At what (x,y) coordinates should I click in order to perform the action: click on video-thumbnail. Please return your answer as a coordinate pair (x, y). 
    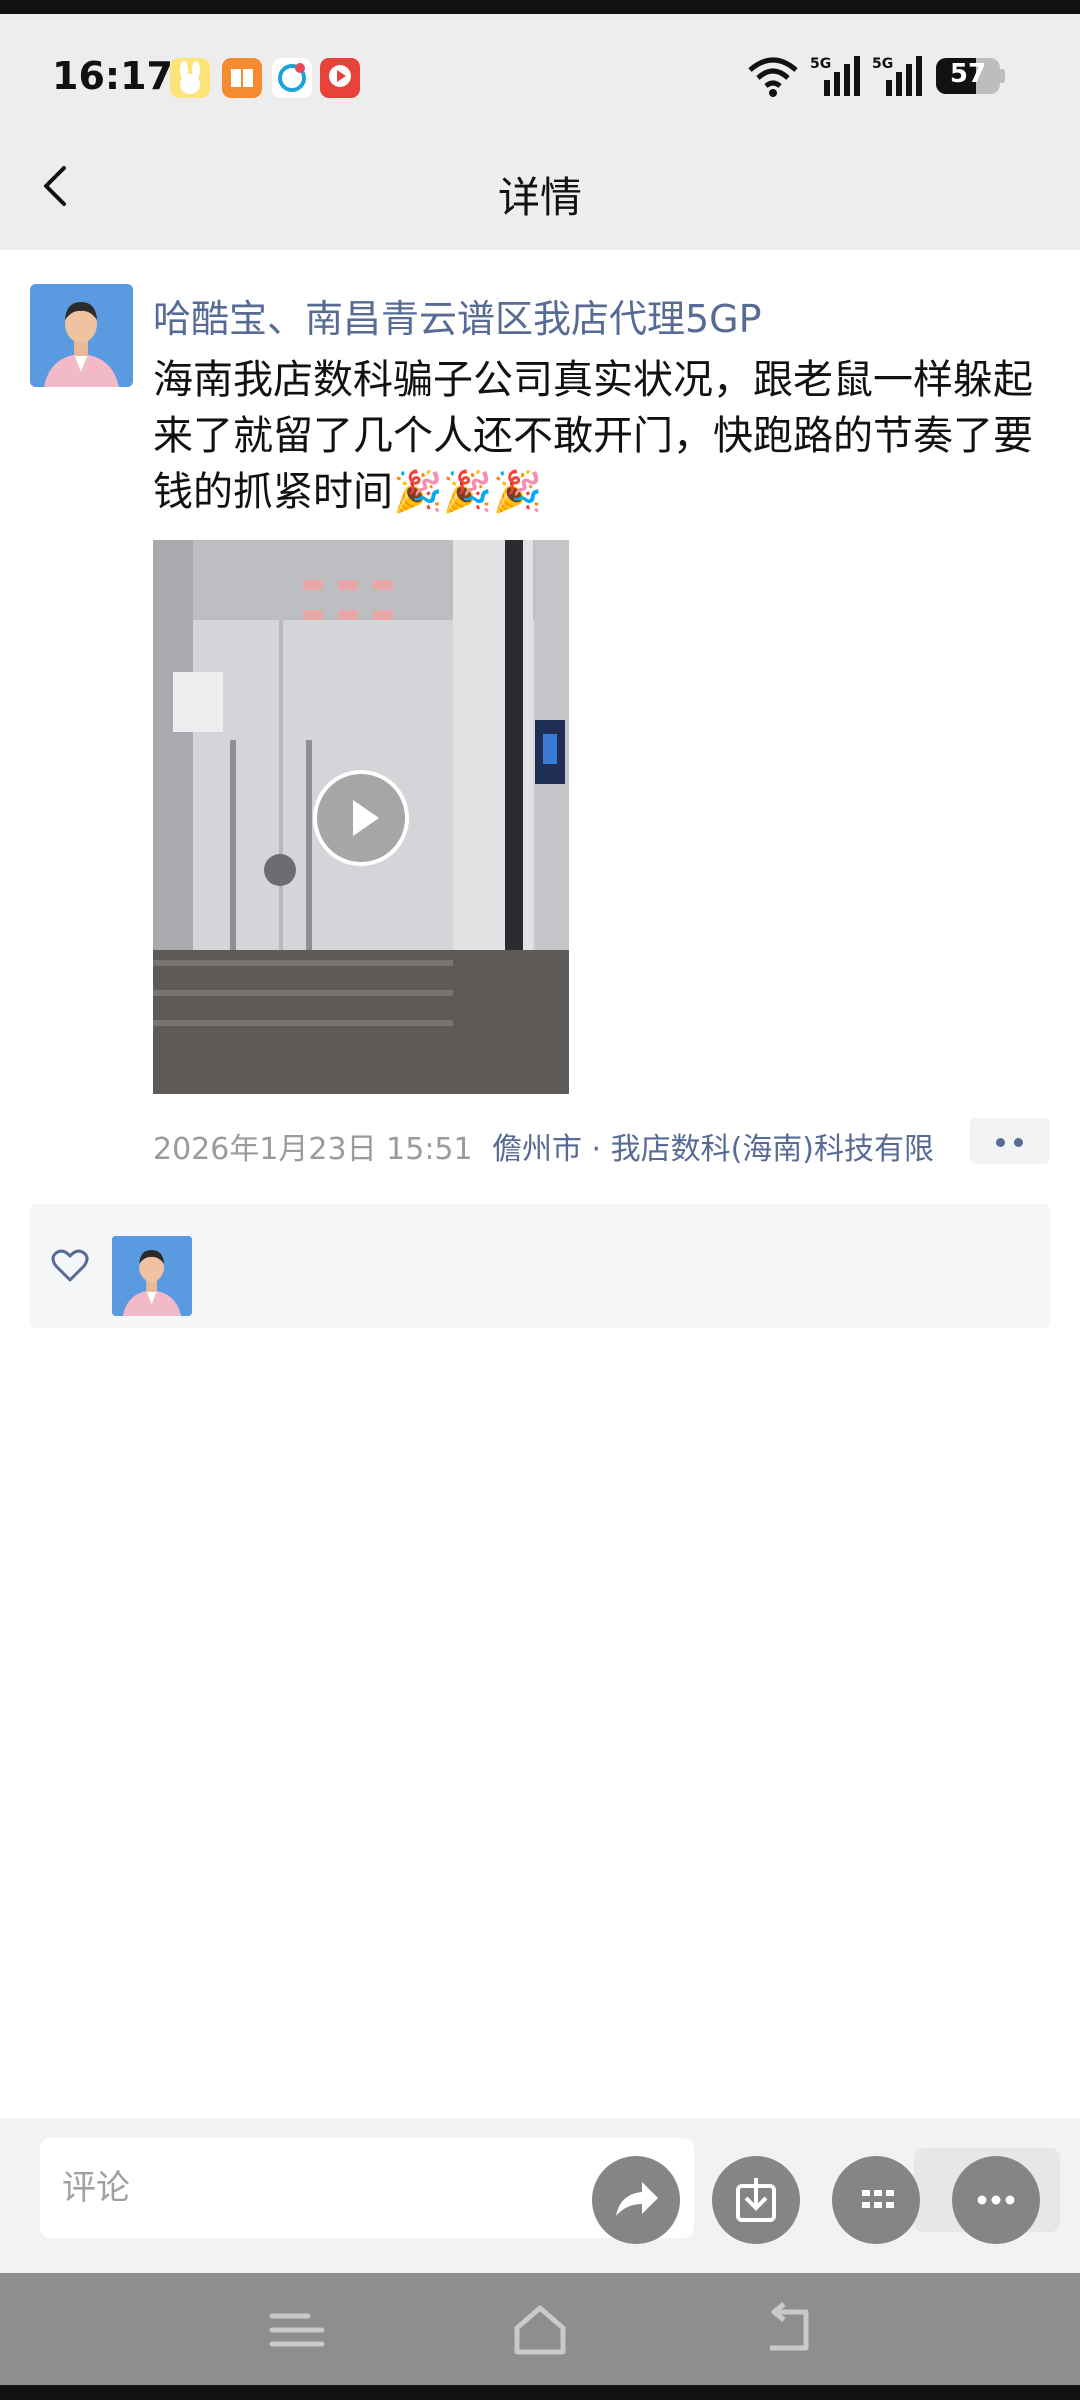
    Looking at the image, I should click on (361, 817).